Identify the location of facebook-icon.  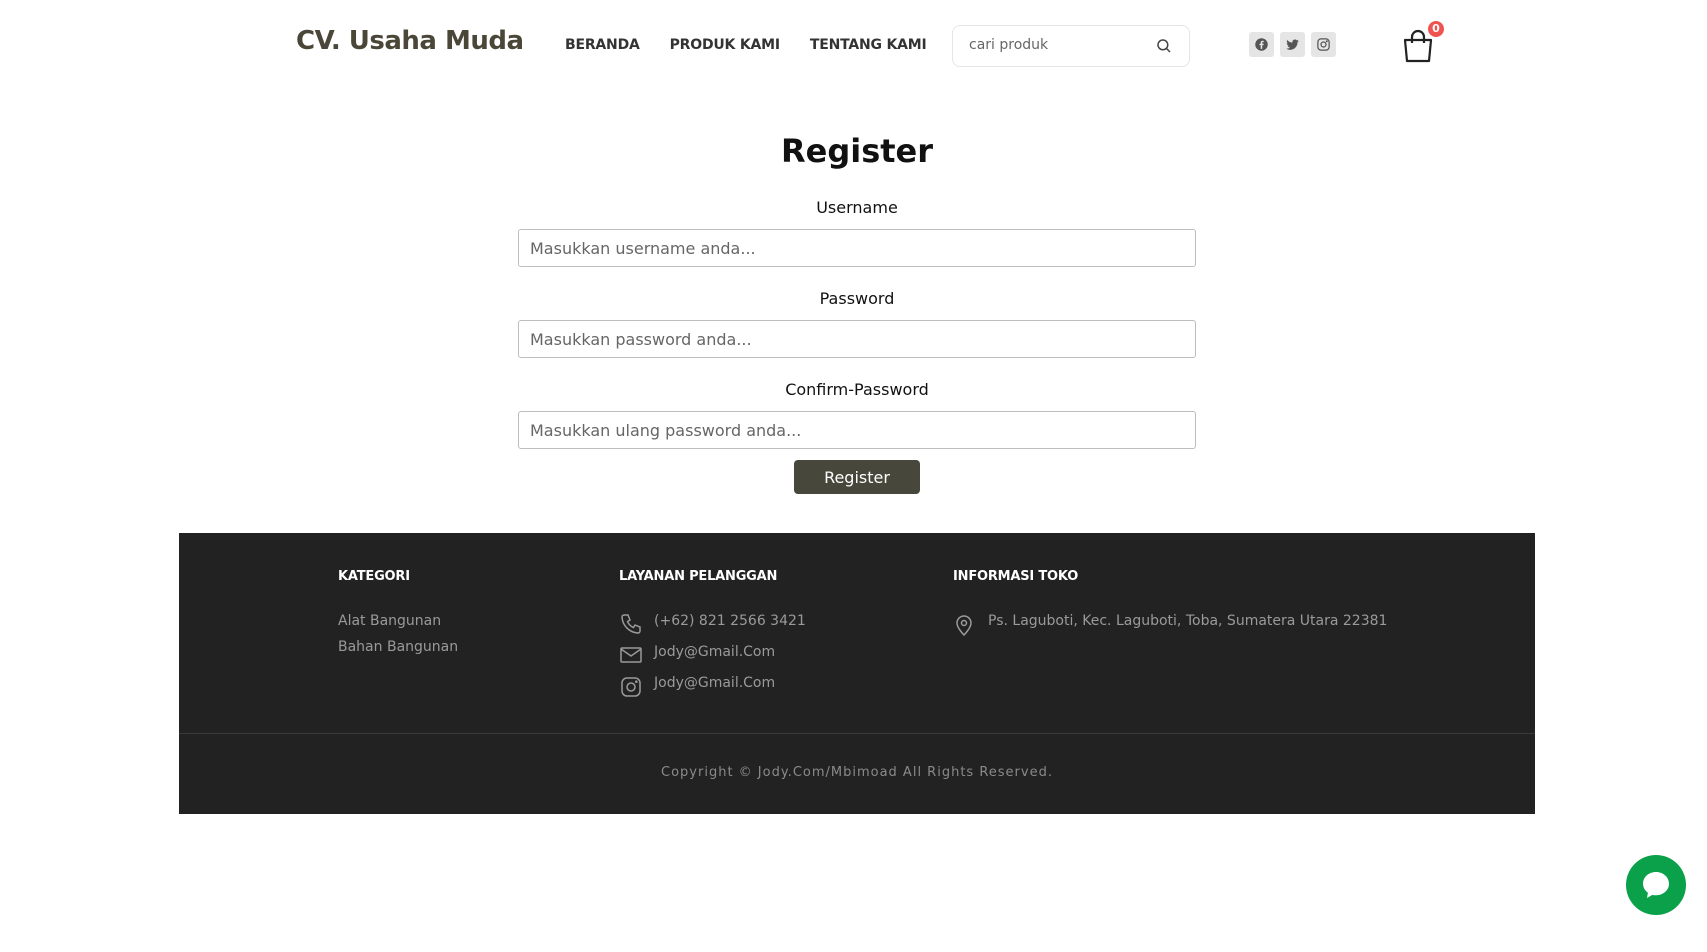
(1261, 44).